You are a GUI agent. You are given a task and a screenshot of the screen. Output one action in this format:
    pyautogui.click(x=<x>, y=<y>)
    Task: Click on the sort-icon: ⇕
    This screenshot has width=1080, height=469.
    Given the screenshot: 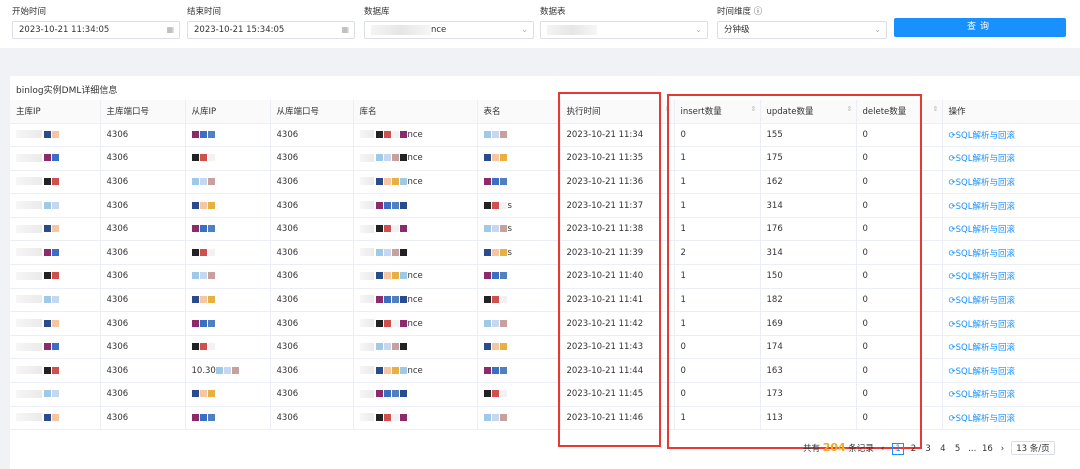 What is the action you would take?
    pyautogui.click(x=936, y=109)
    